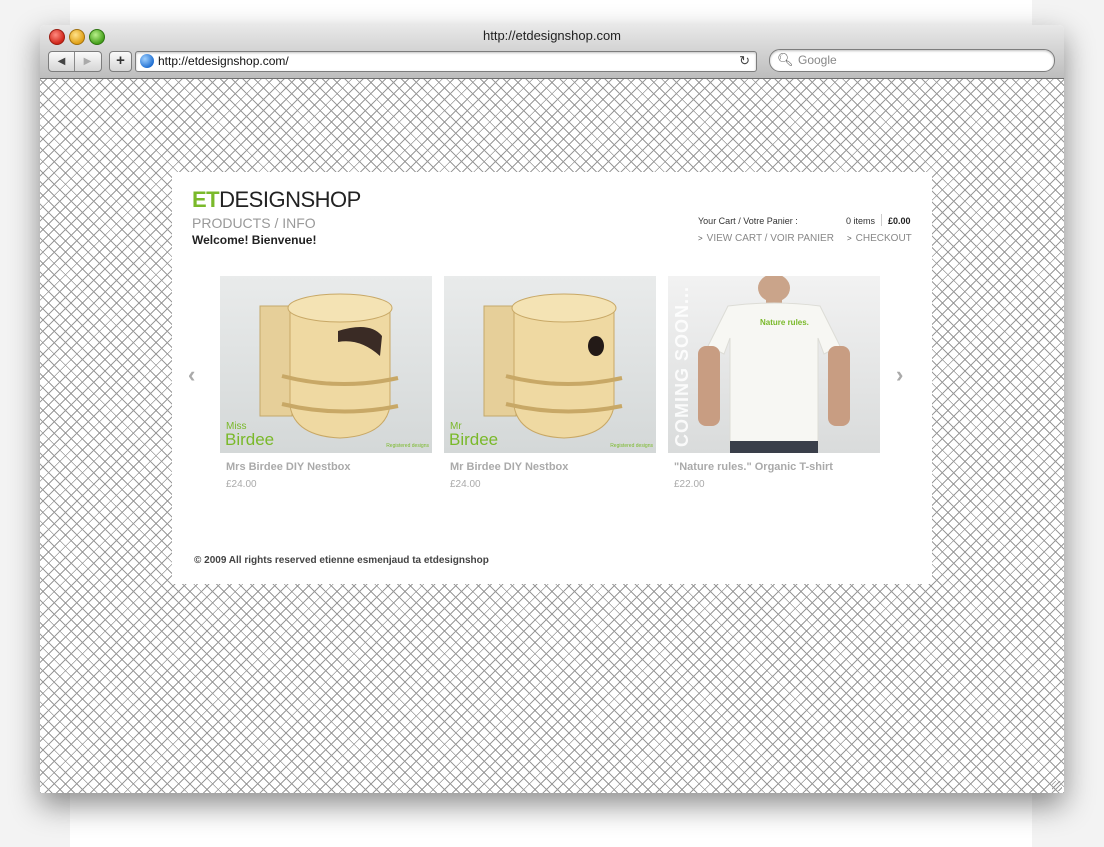 The height and width of the screenshot is (847, 1104). Describe the element at coordinates (206, 199) in the screenshot. I see `logo-prefix: ET` at that location.